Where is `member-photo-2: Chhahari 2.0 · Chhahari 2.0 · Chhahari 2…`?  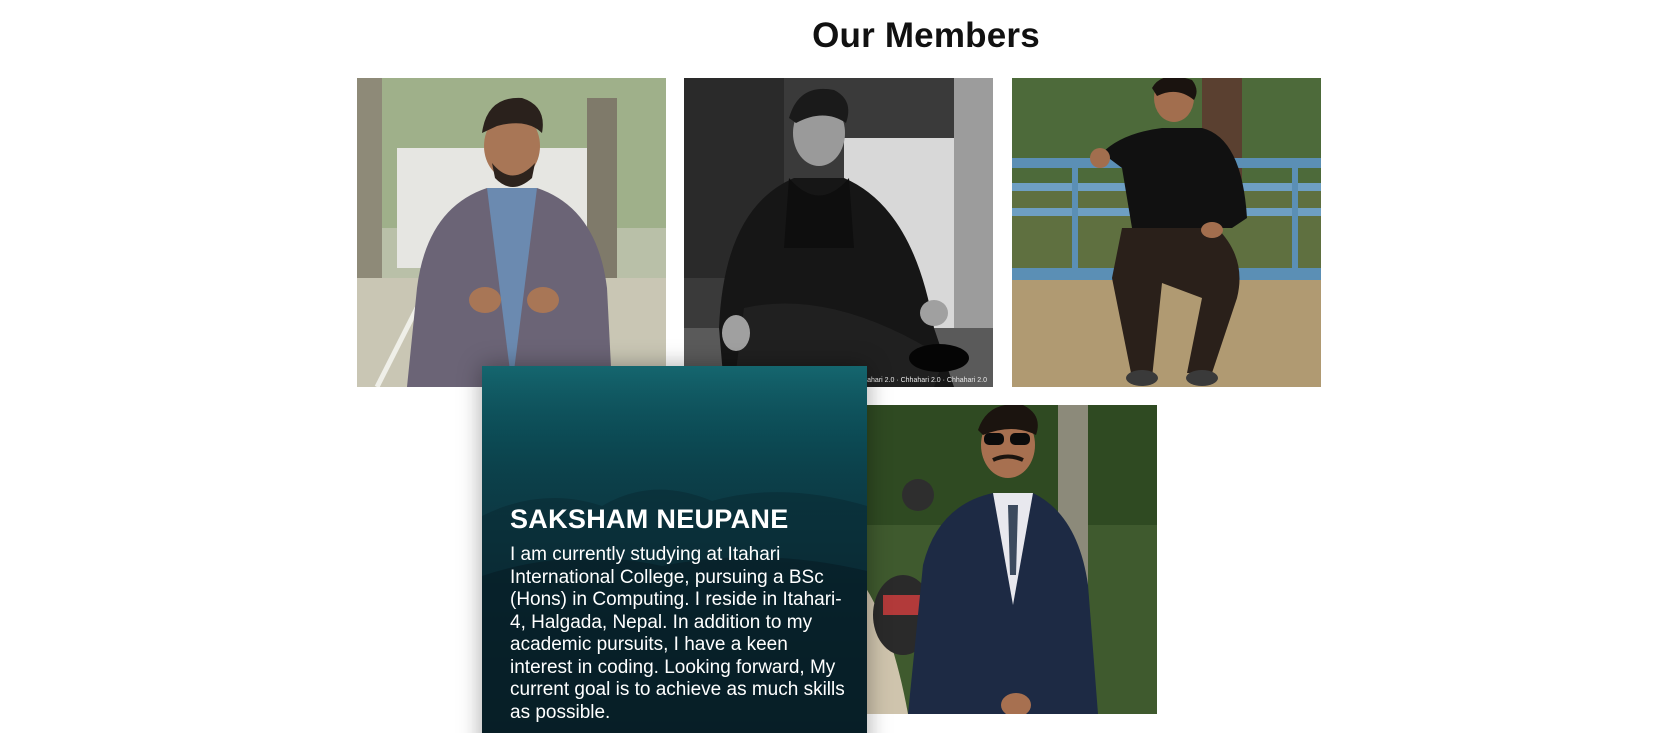
member-photo-2: Chhahari 2.0 · Chhahari 2.0 · Chhahari 2… is located at coordinates (838, 232).